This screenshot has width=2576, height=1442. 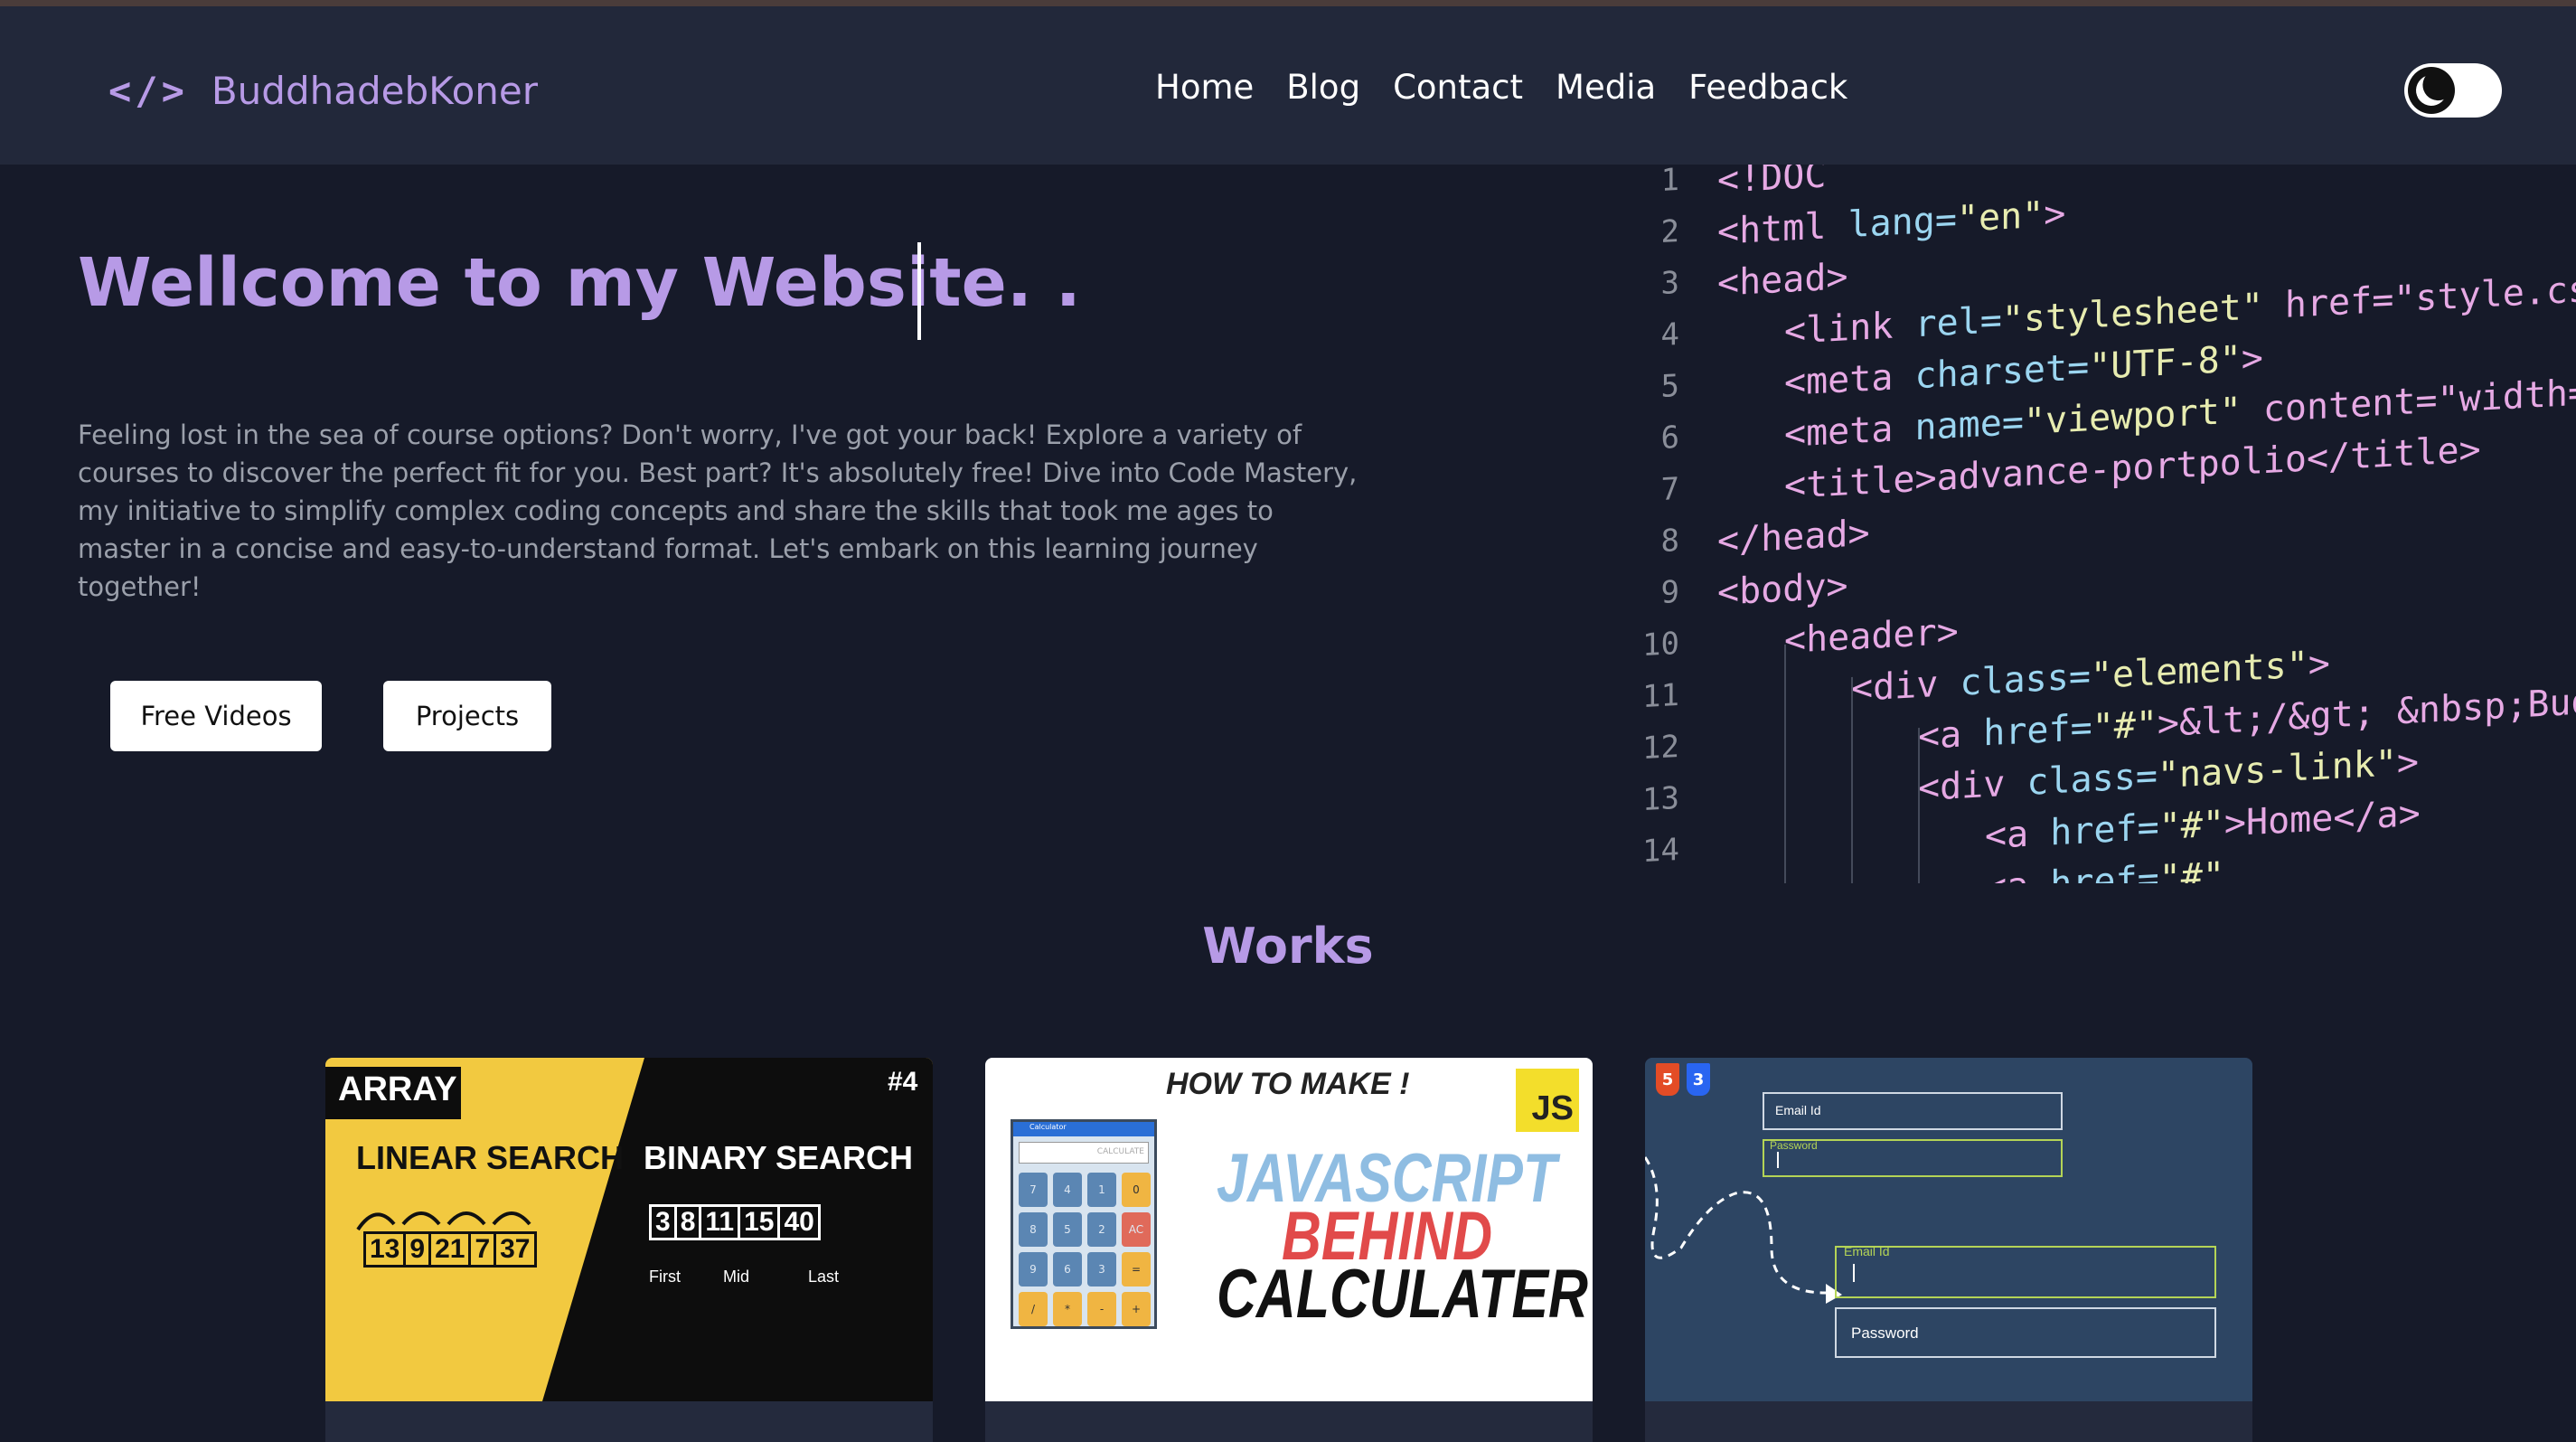 What do you see at coordinates (2419, 399) in the screenshot?
I see `code-token-rest: content="width=dev` at bounding box center [2419, 399].